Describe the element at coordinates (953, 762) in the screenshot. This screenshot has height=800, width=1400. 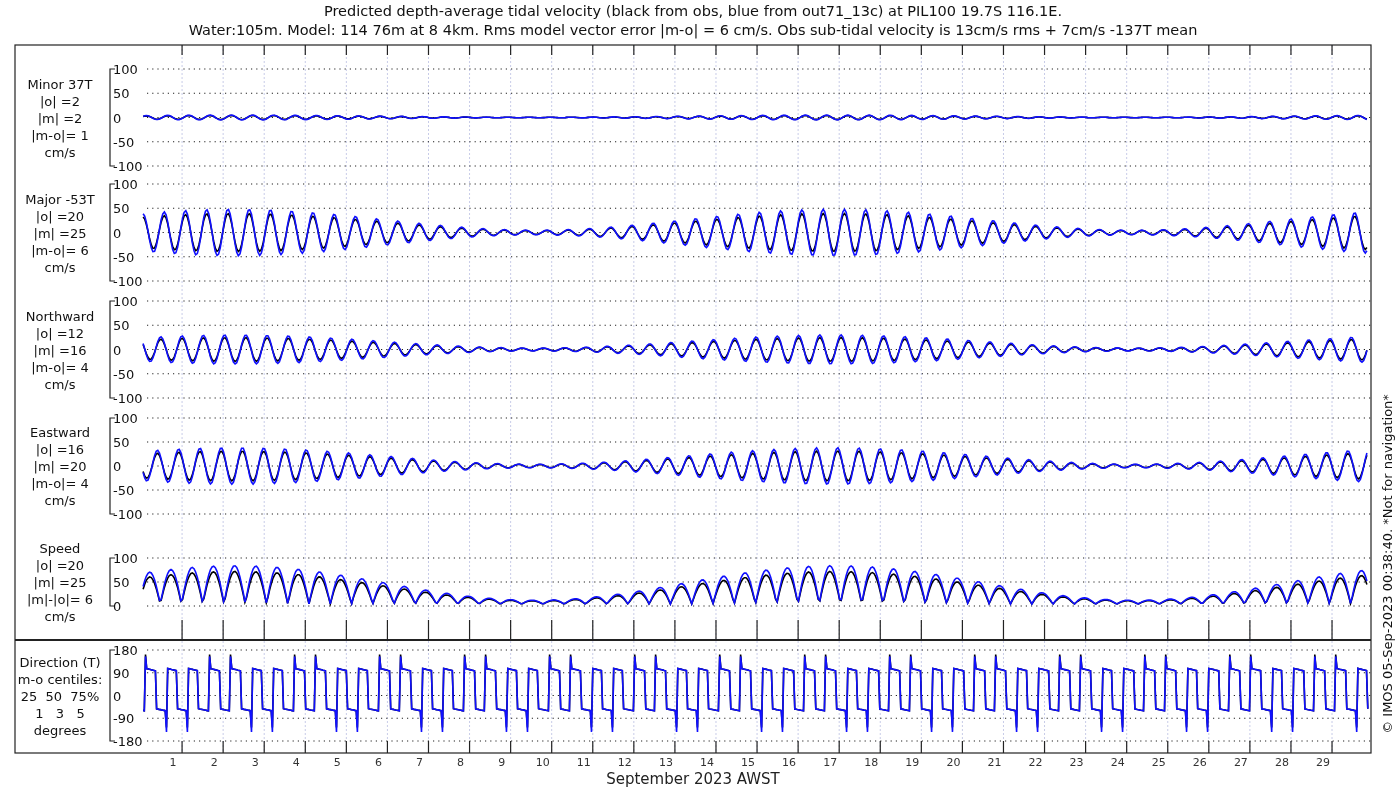
I see `x-tick-label: 20` at that location.